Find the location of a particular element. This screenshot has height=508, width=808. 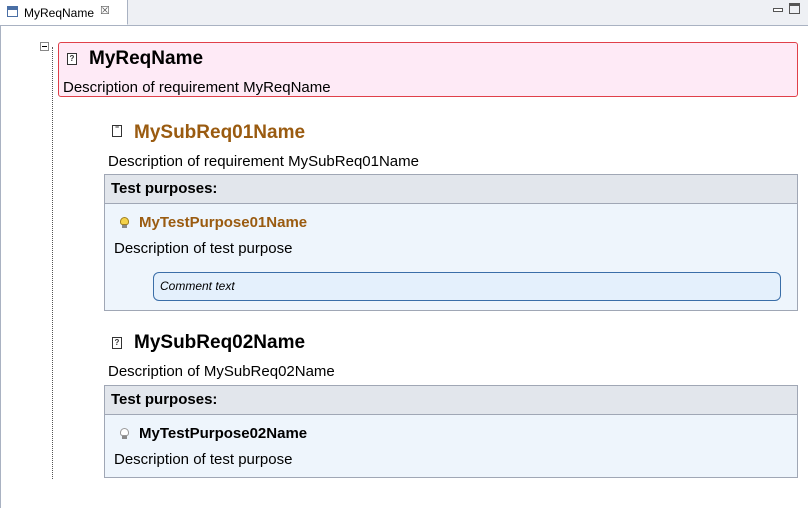

editor-tab-bar: MyReqName ☒ is located at coordinates (404, 13).